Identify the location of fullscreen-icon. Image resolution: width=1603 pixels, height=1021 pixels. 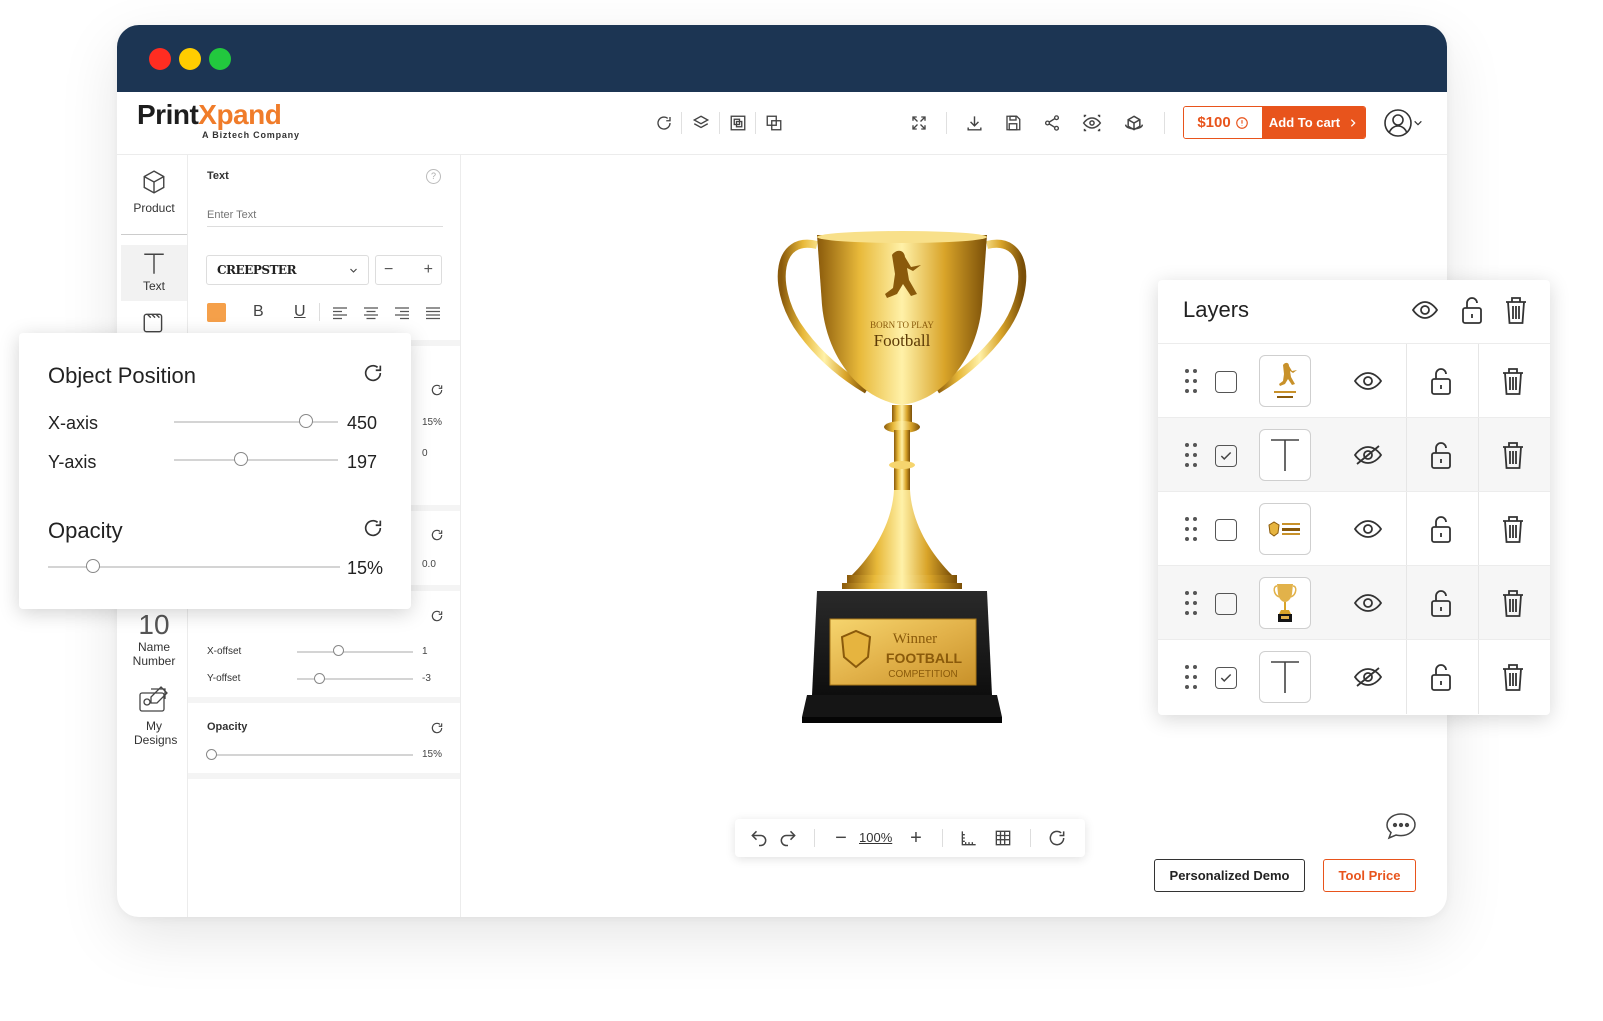
(919, 123).